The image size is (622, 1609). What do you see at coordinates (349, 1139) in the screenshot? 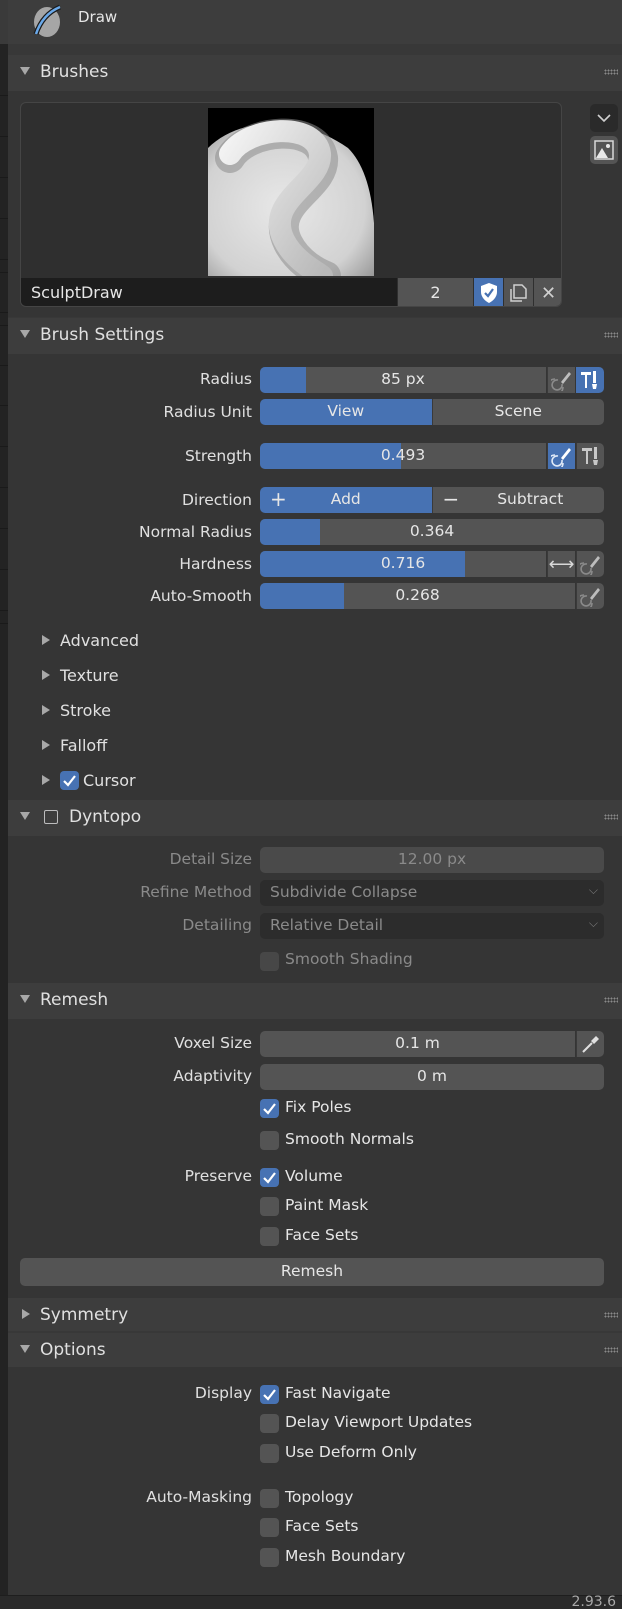
I see `smooth-normals-label: Smooth Normals` at bounding box center [349, 1139].